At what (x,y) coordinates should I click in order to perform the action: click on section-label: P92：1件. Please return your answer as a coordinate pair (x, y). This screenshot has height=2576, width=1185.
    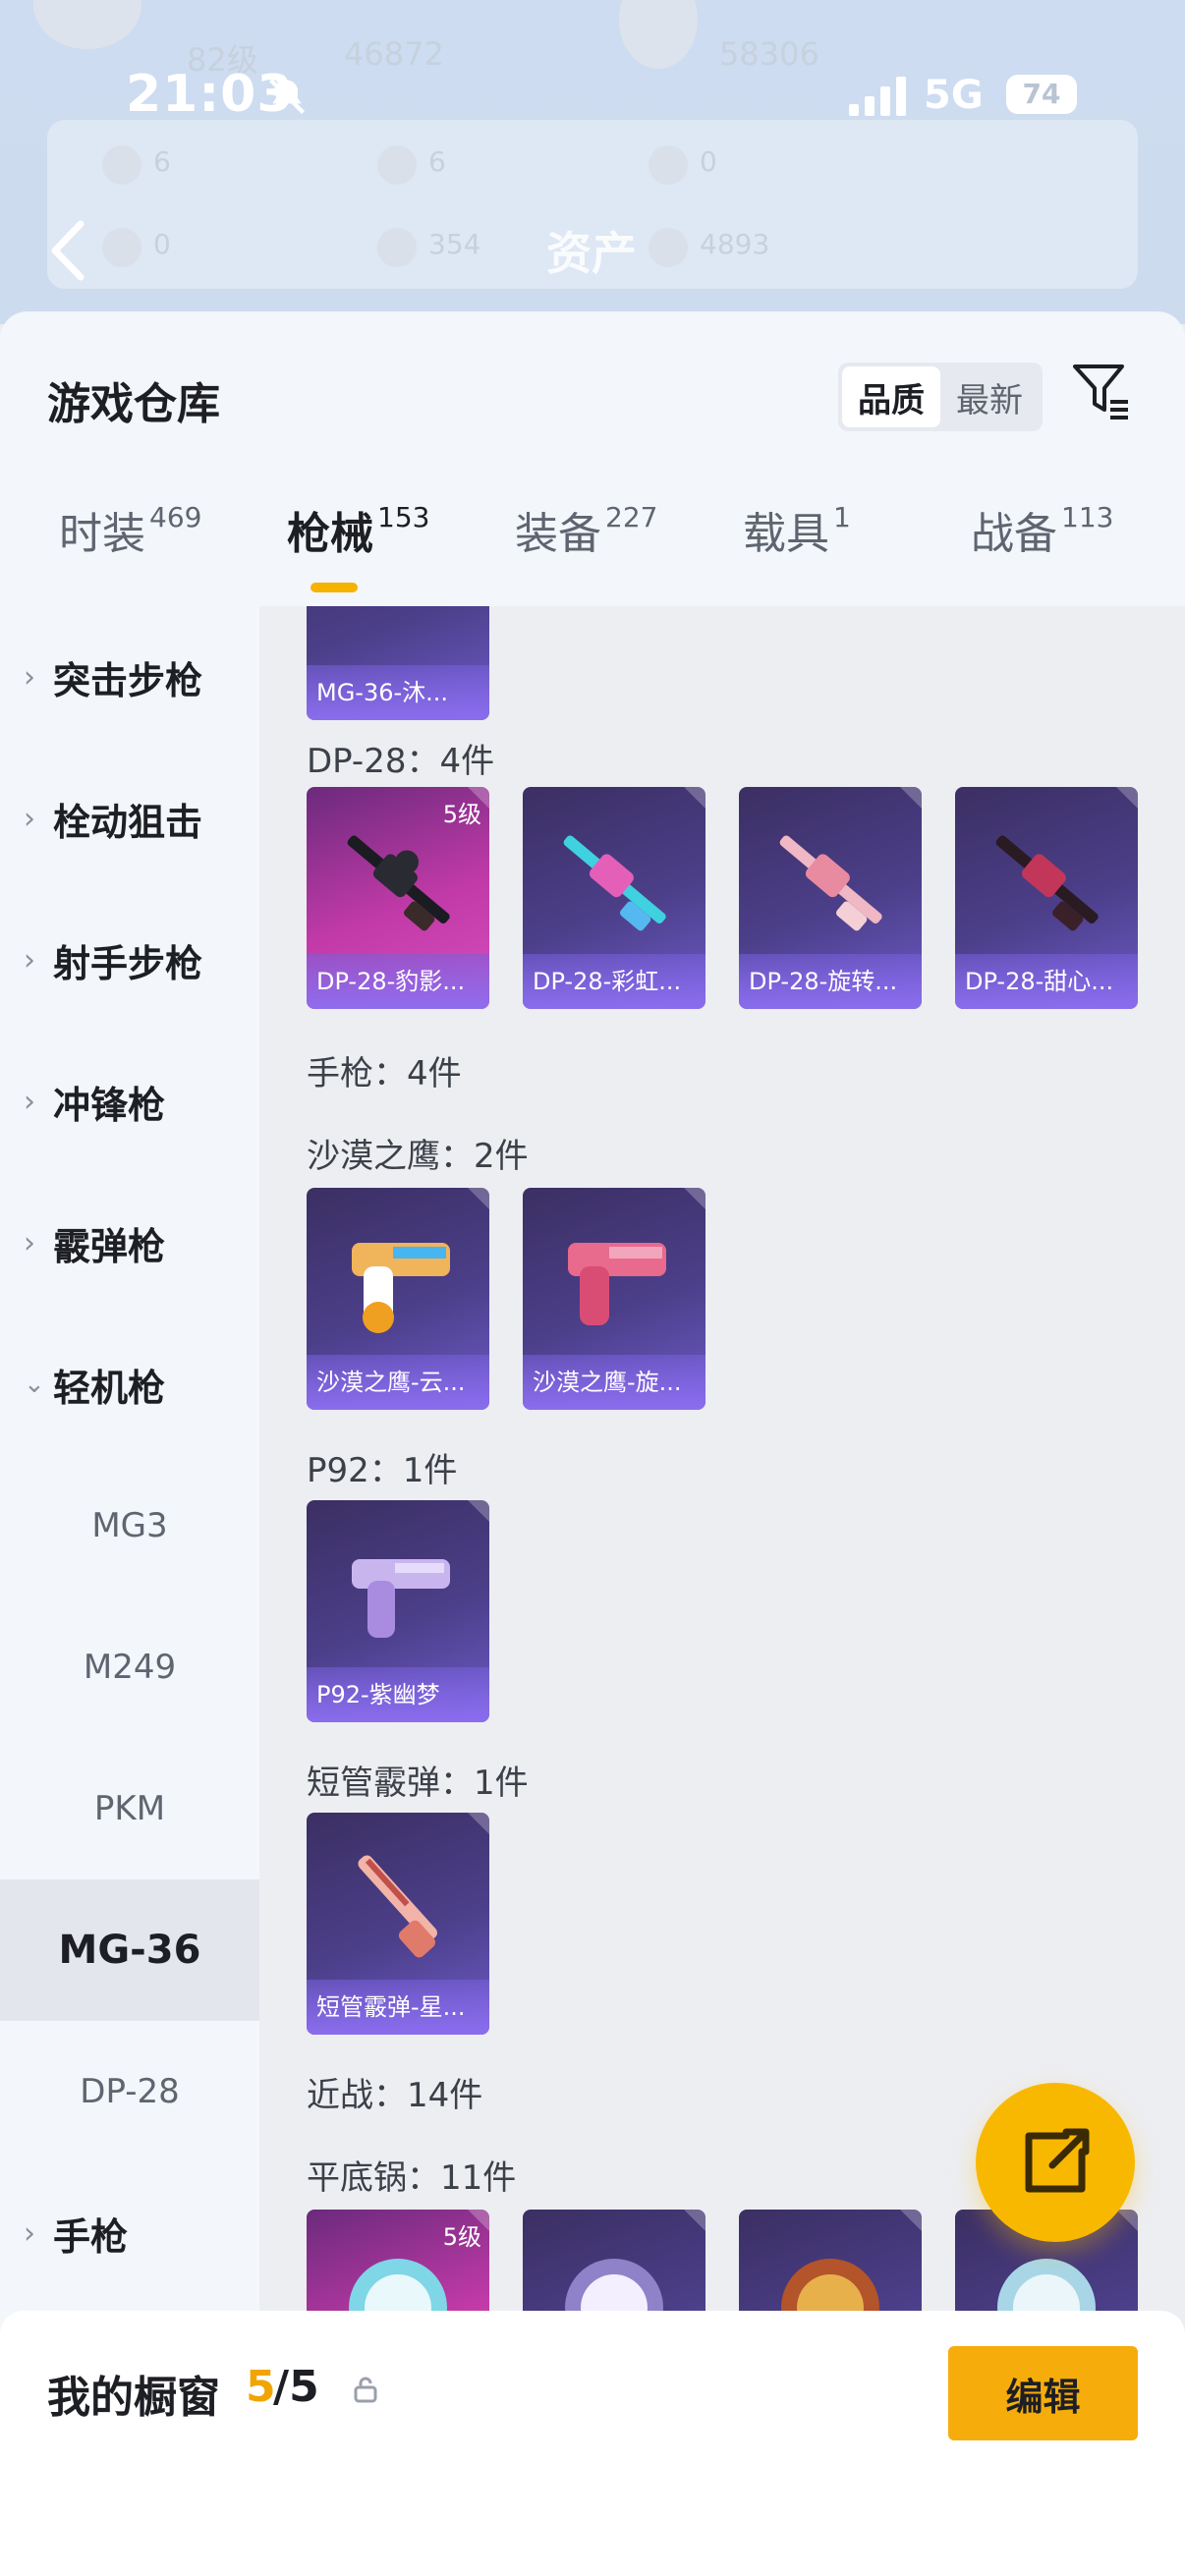
    Looking at the image, I should click on (383, 1470).